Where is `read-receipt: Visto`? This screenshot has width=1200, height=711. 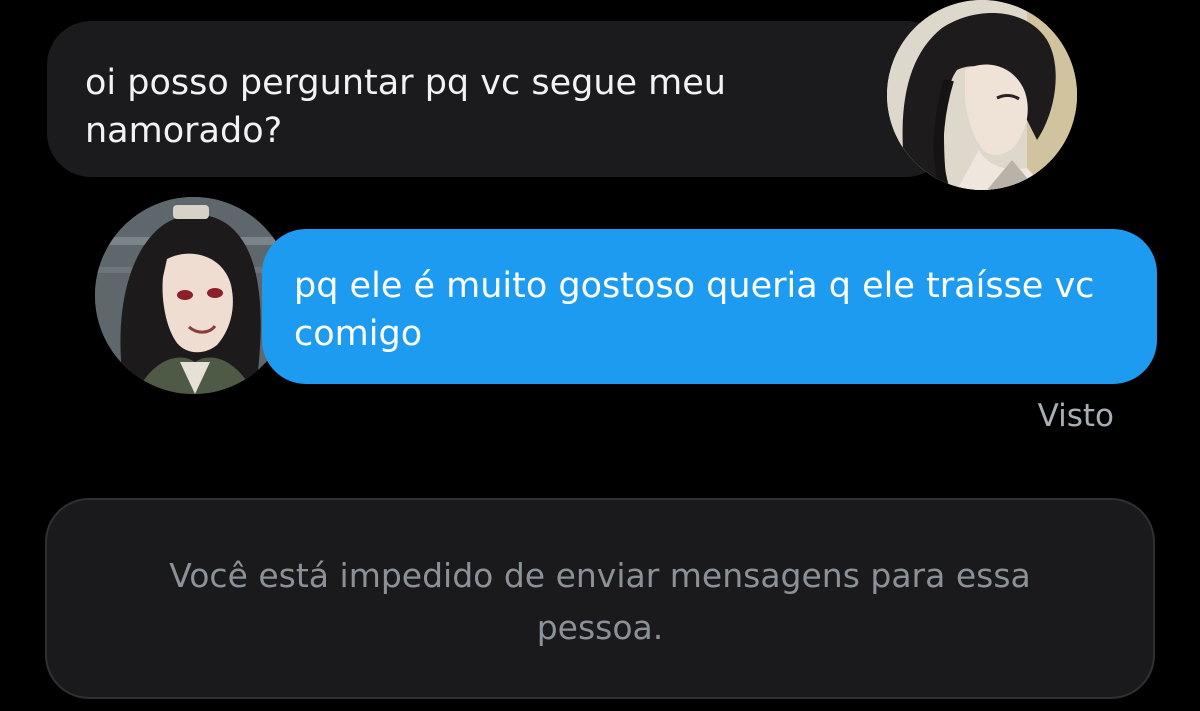
read-receipt: Visto is located at coordinates (1075, 416).